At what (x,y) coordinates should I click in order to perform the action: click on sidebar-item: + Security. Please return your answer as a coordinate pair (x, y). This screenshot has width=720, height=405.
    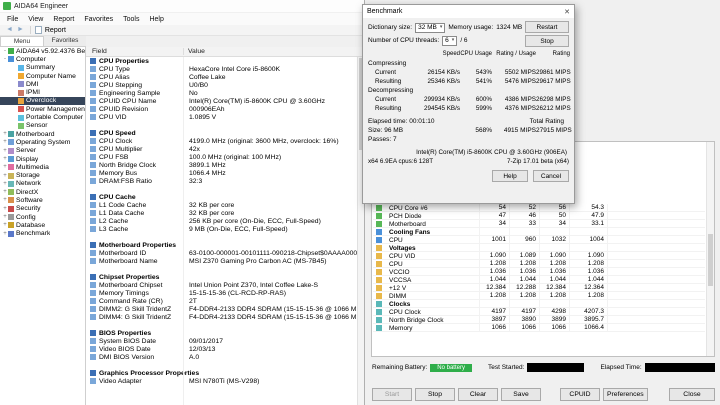
    Looking at the image, I should click on (42, 209).